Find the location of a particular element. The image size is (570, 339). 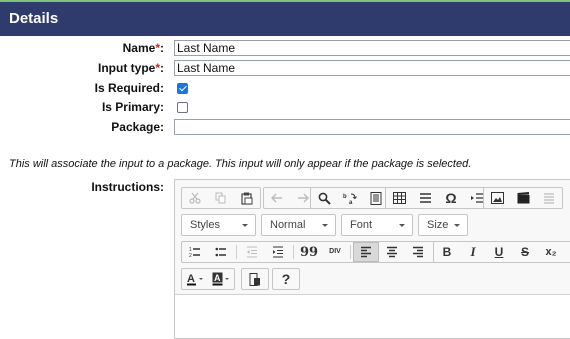

subscript-icon: x₂ is located at coordinates (551, 252).